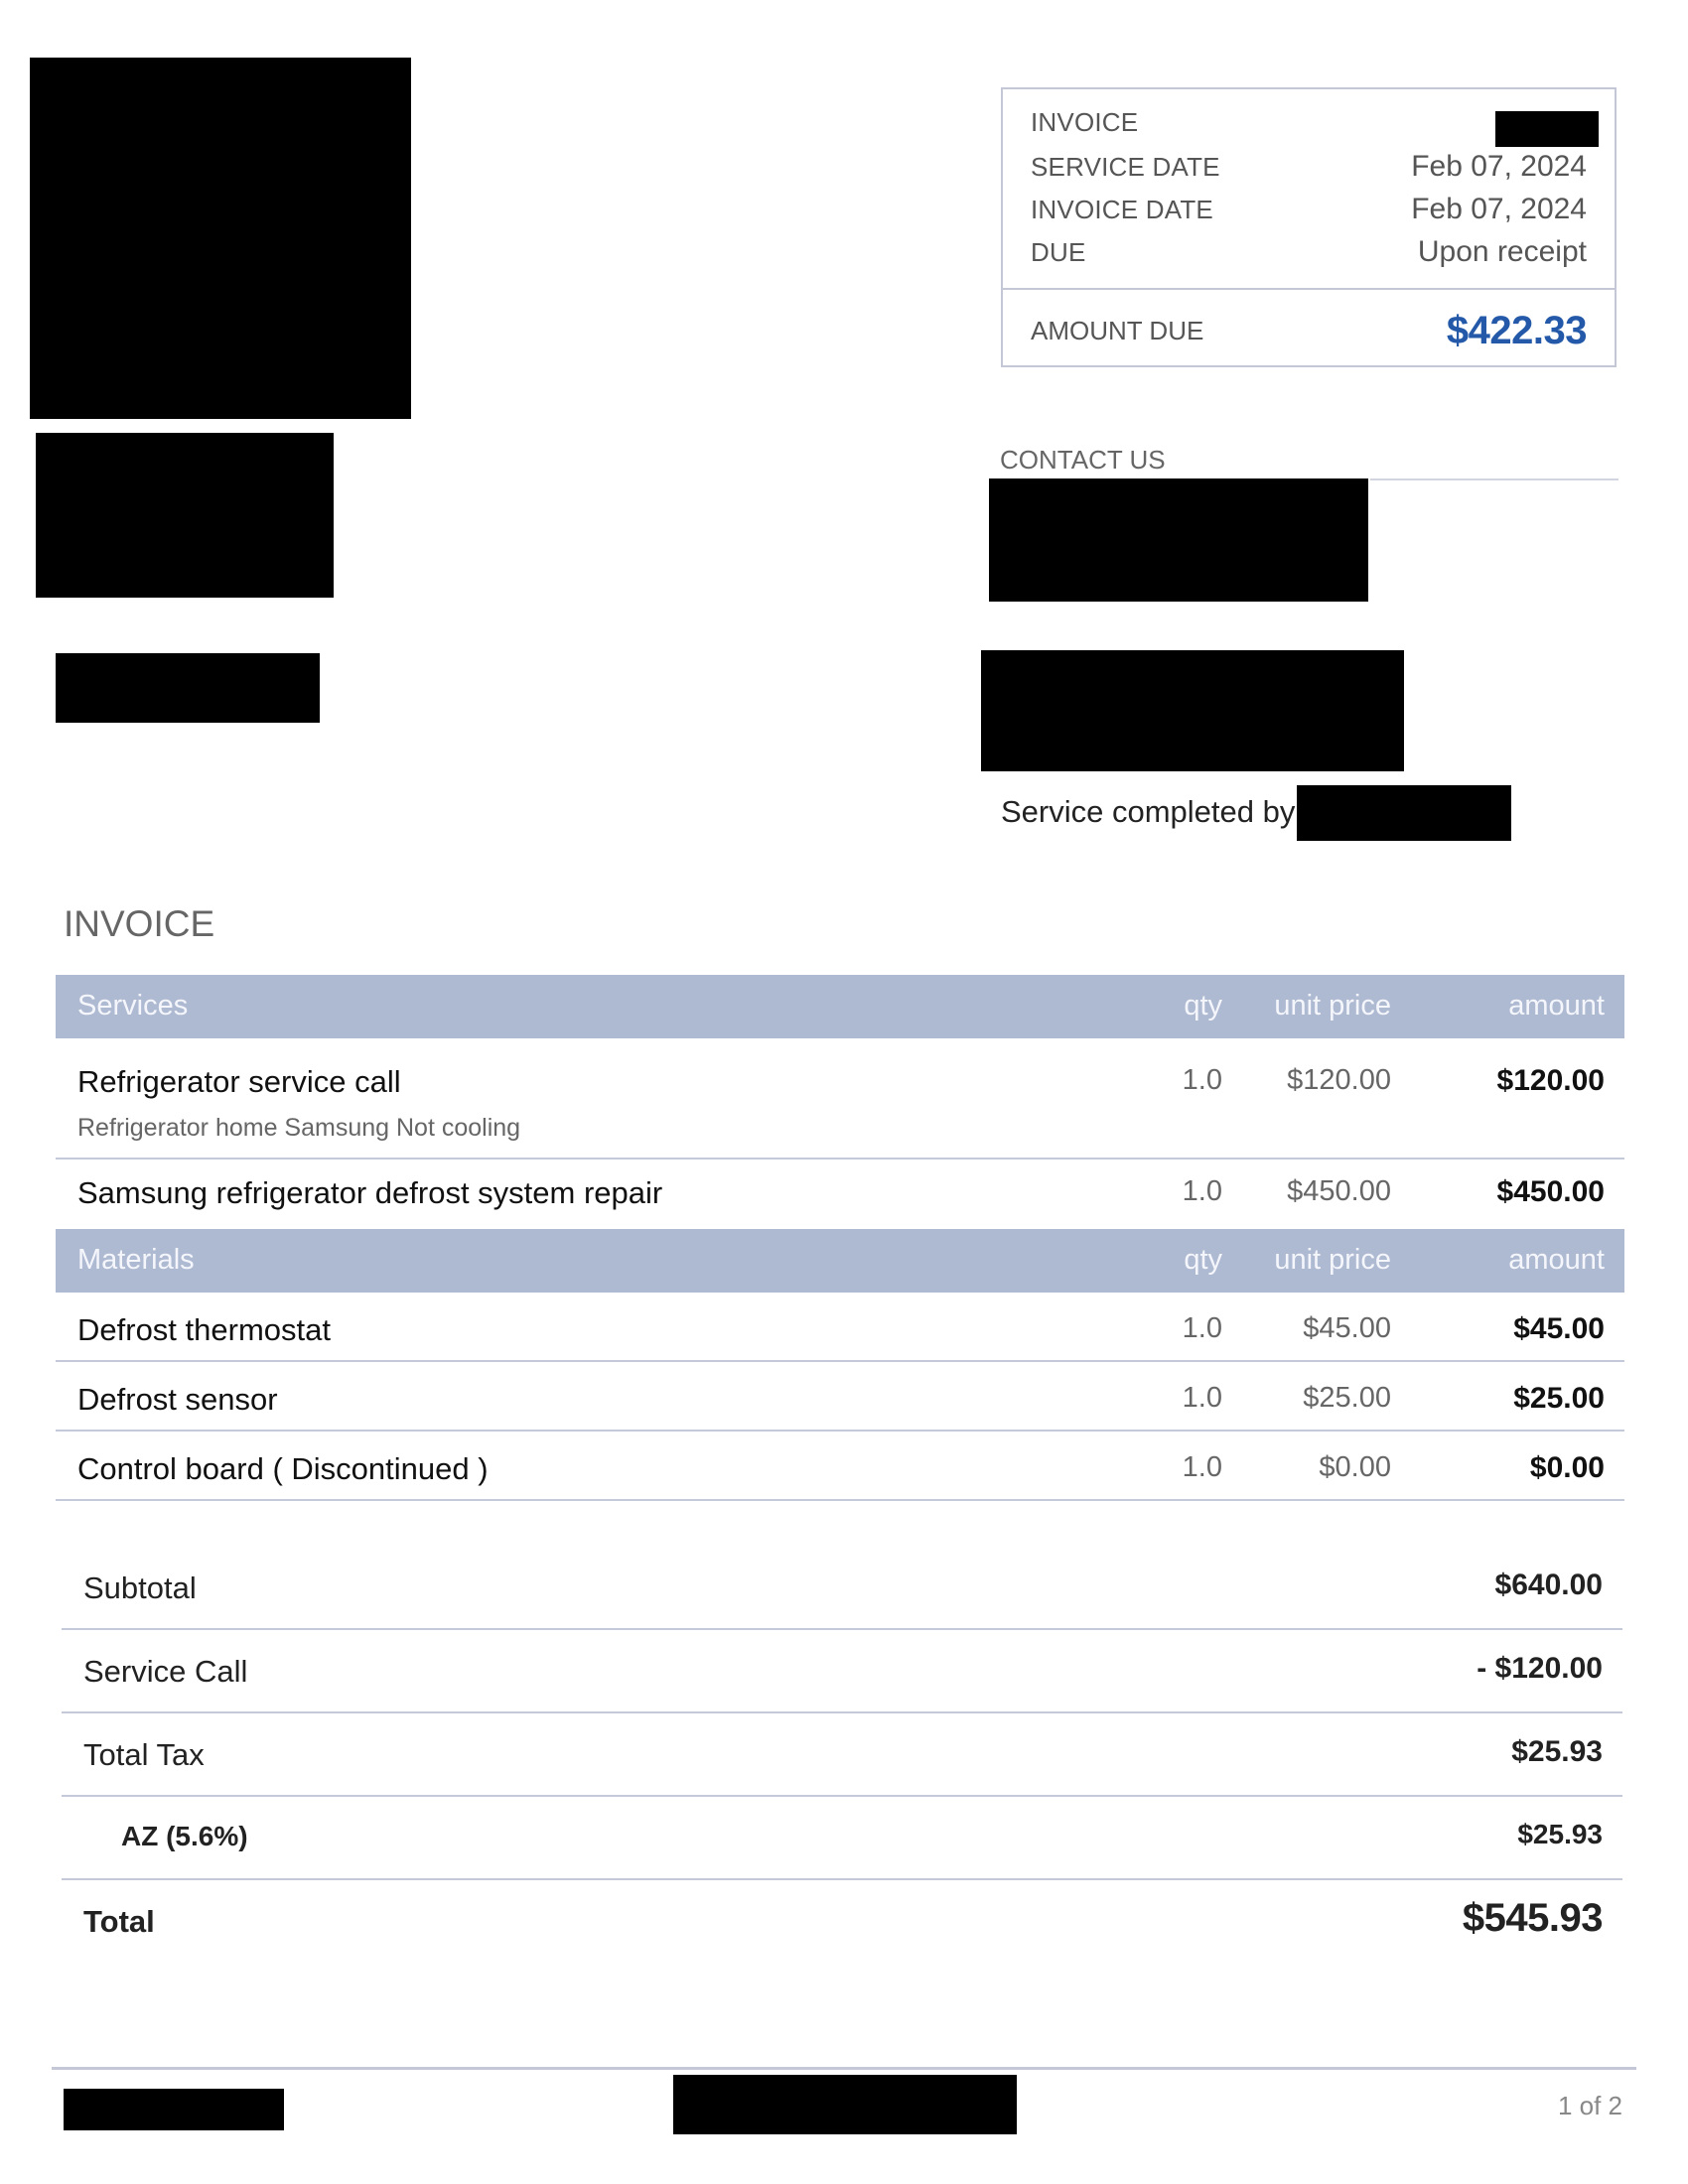 The height and width of the screenshot is (2184, 1688). What do you see at coordinates (165, 1671) in the screenshot?
I see `service-call-label: Service Call` at bounding box center [165, 1671].